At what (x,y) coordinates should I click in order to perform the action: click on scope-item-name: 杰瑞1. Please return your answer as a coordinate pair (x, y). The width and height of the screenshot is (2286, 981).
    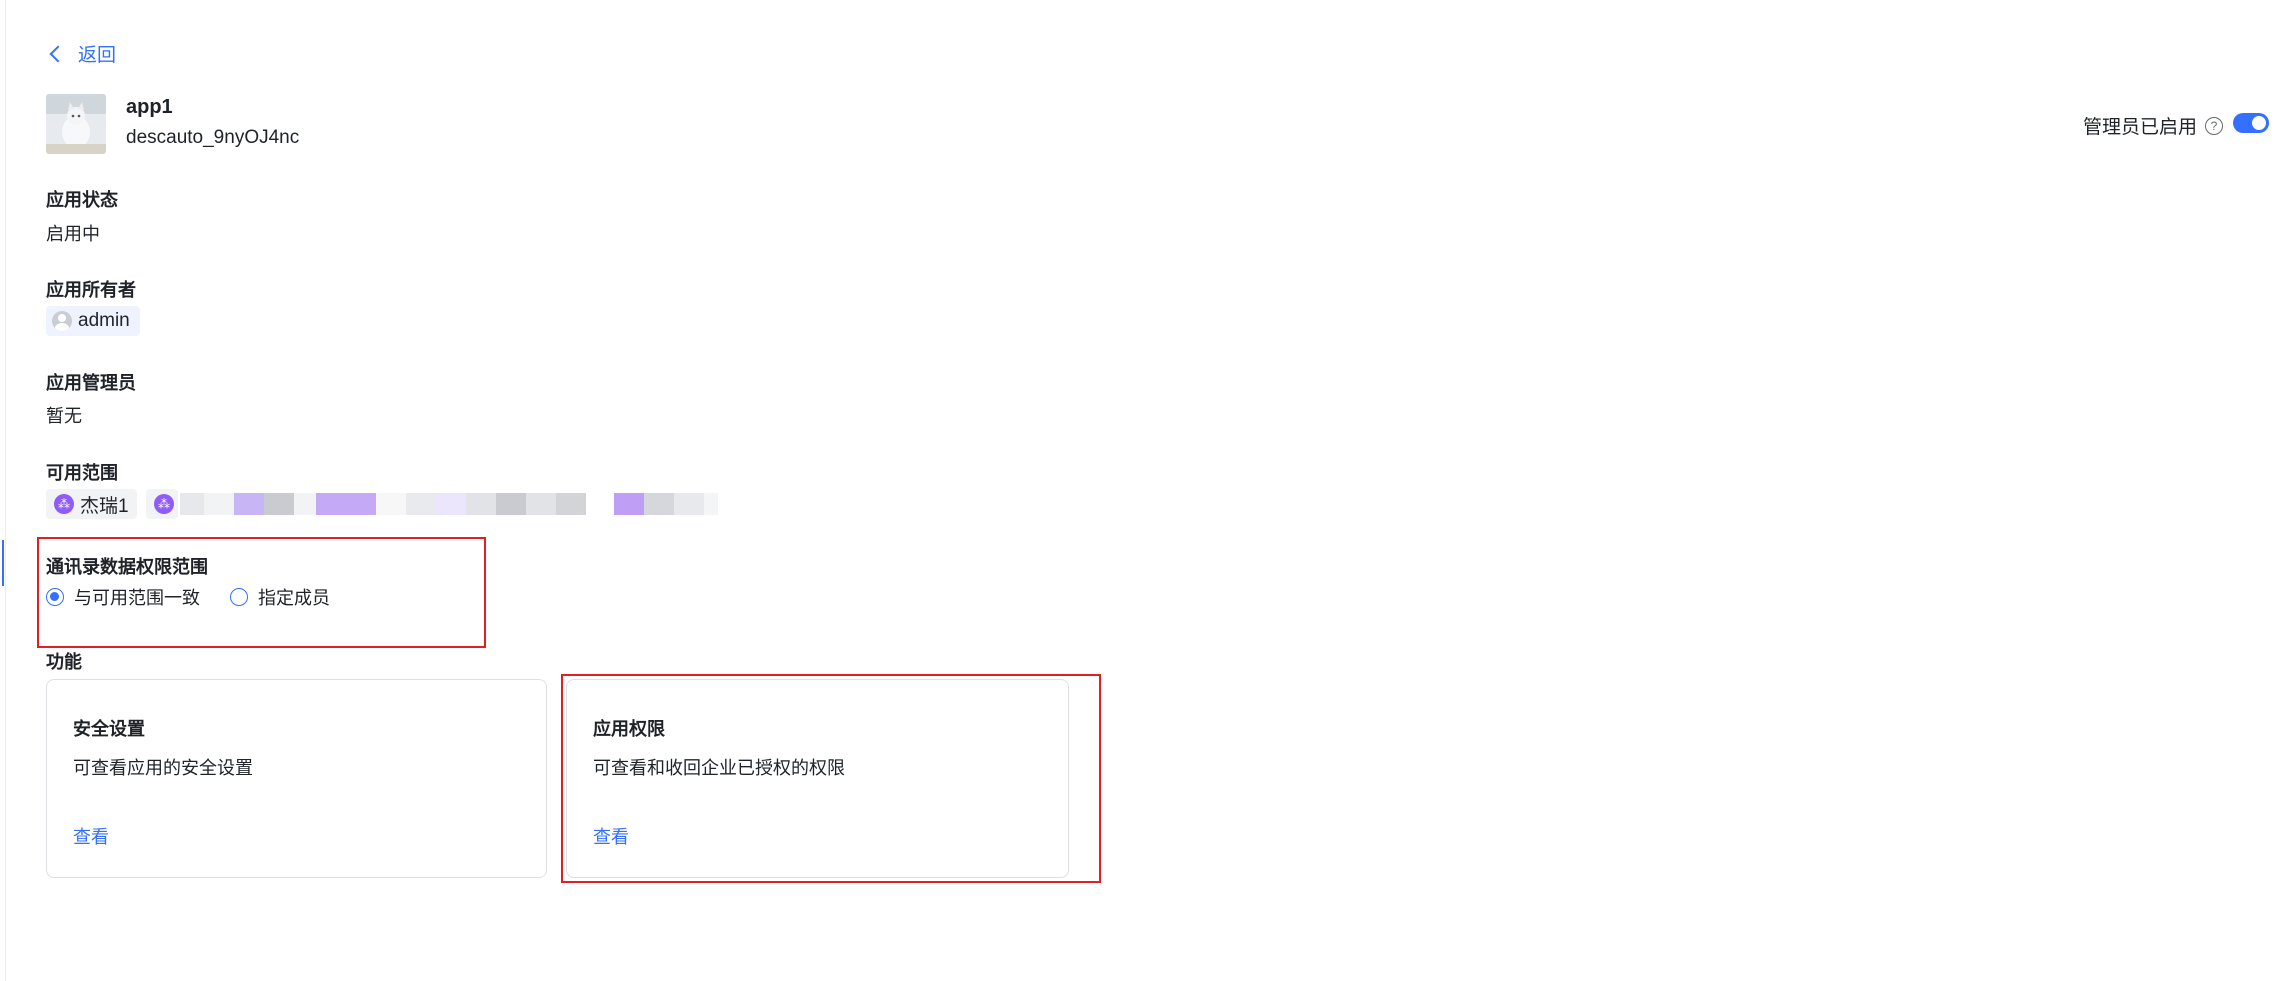
    Looking at the image, I should click on (104, 506).